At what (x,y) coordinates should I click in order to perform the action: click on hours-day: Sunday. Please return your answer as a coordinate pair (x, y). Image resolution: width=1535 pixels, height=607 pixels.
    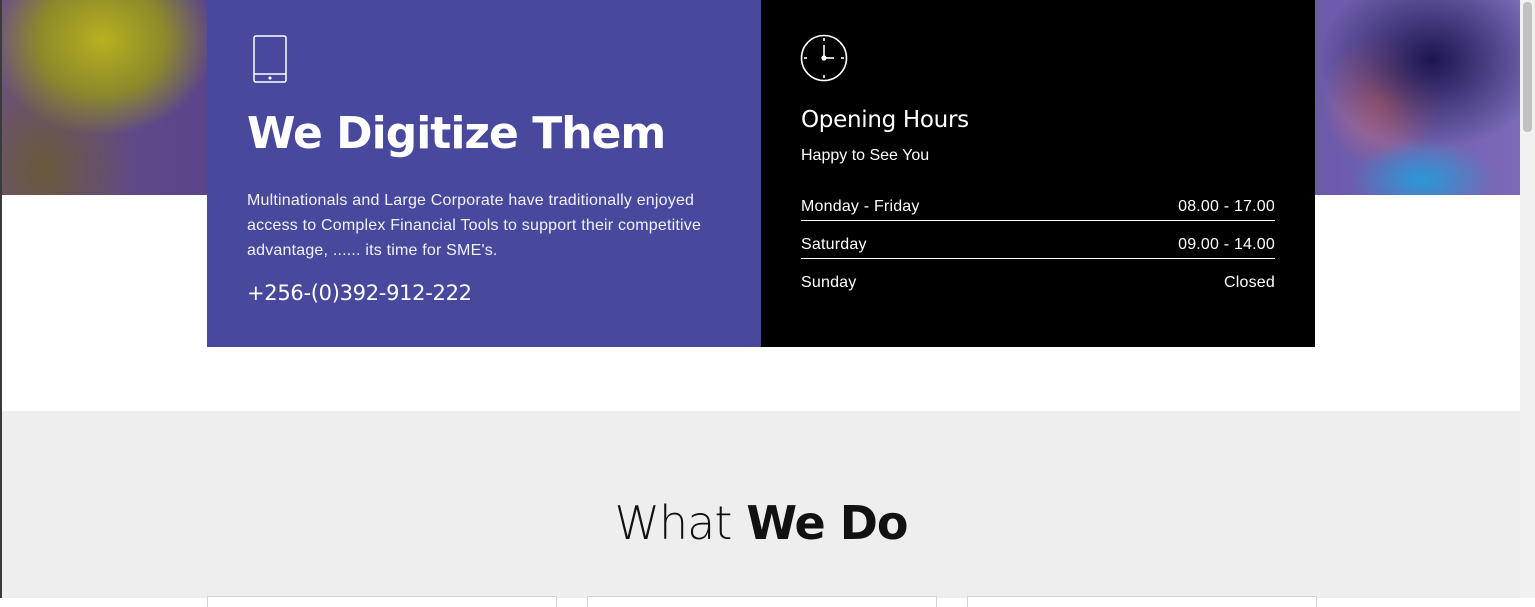
    Looking at the image, I should click on (829, 282).